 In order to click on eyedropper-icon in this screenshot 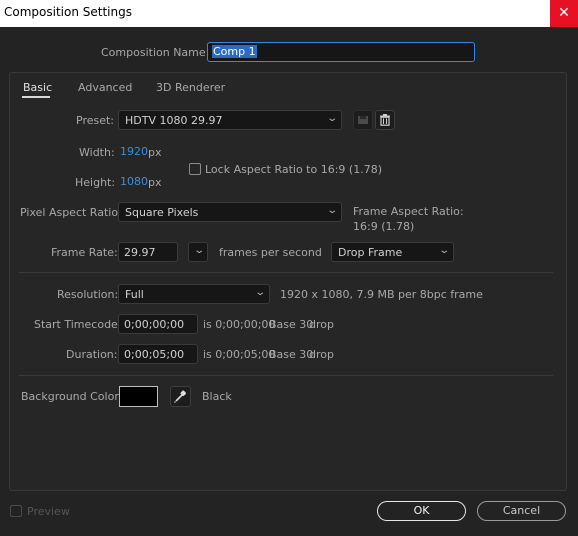, I will do `click(180, 396)`.